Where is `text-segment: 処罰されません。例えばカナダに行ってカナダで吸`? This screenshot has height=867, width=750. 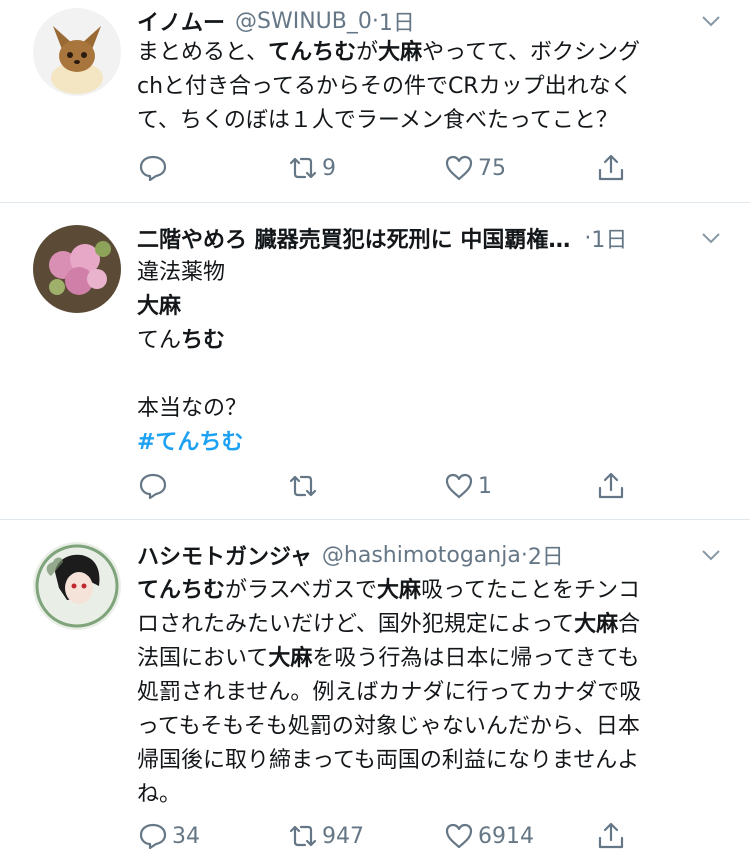
text-segment: 処罰されません。例えばカナダに行ってカナダで吸 is located at coordinates (389, 692).